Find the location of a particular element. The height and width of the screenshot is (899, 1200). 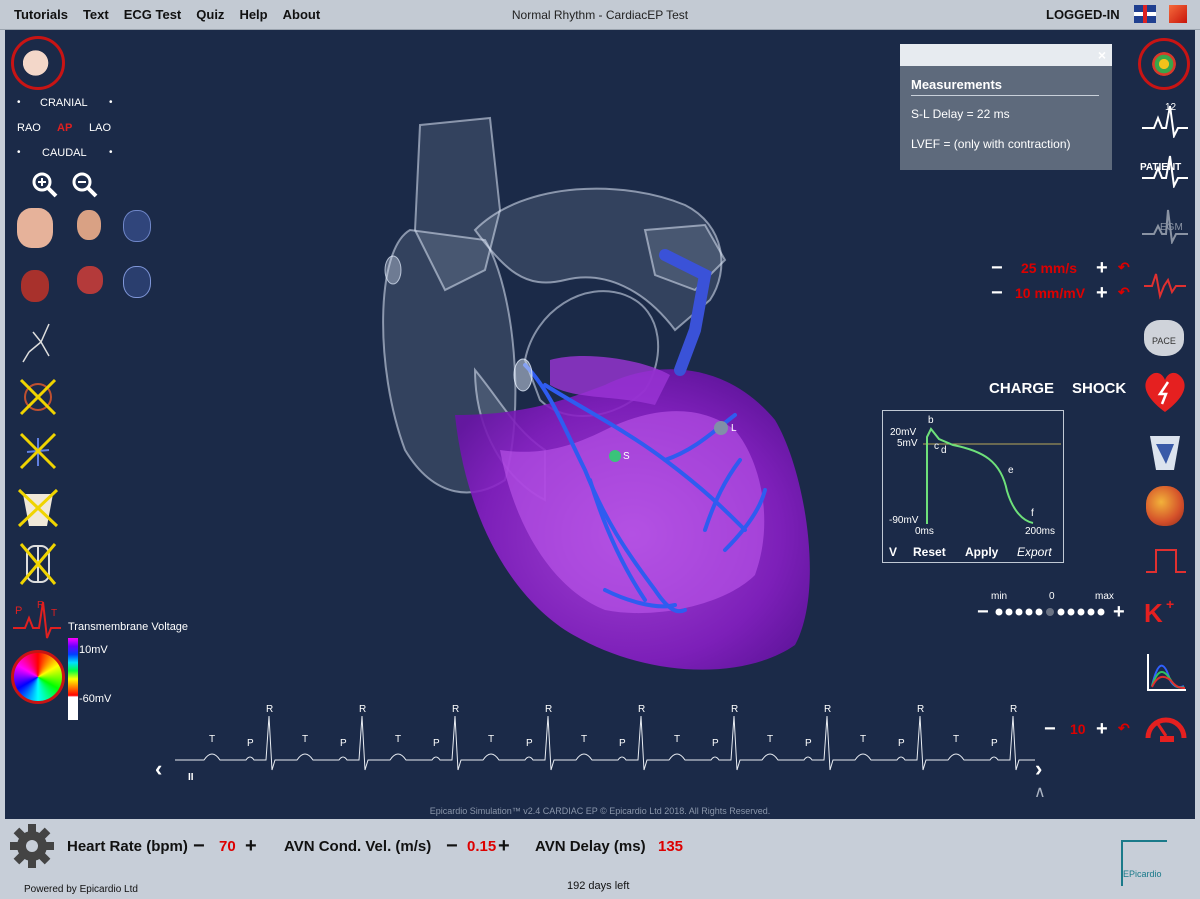

gain-reset-icon: ↶ is located at coordinates (1124, 292).